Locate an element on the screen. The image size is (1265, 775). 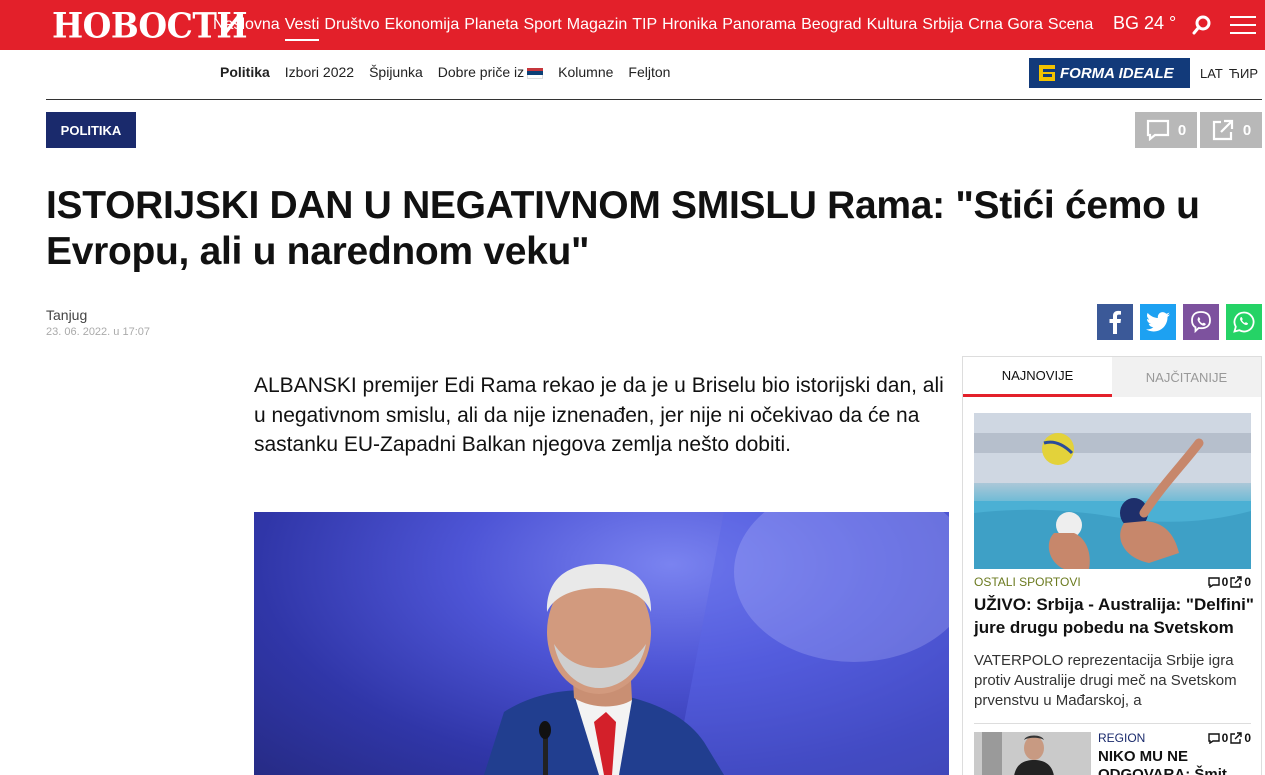
whatsapp-icon is located at coordinates (1244, 322).